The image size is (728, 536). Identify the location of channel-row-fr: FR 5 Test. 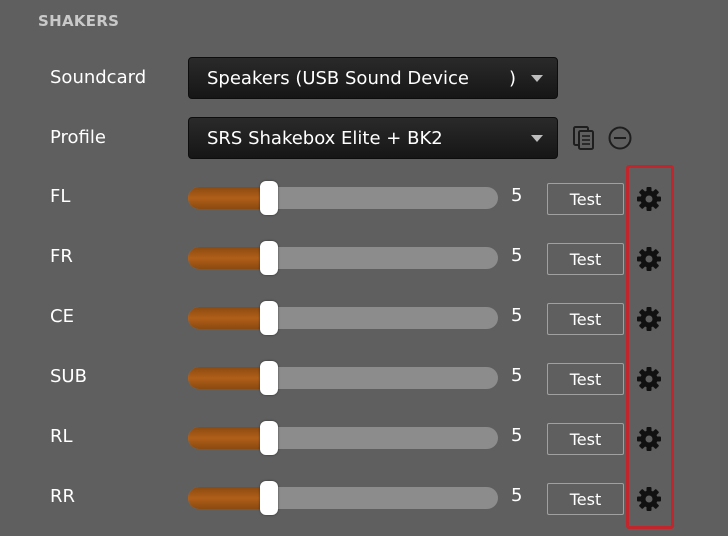
(364, 258).